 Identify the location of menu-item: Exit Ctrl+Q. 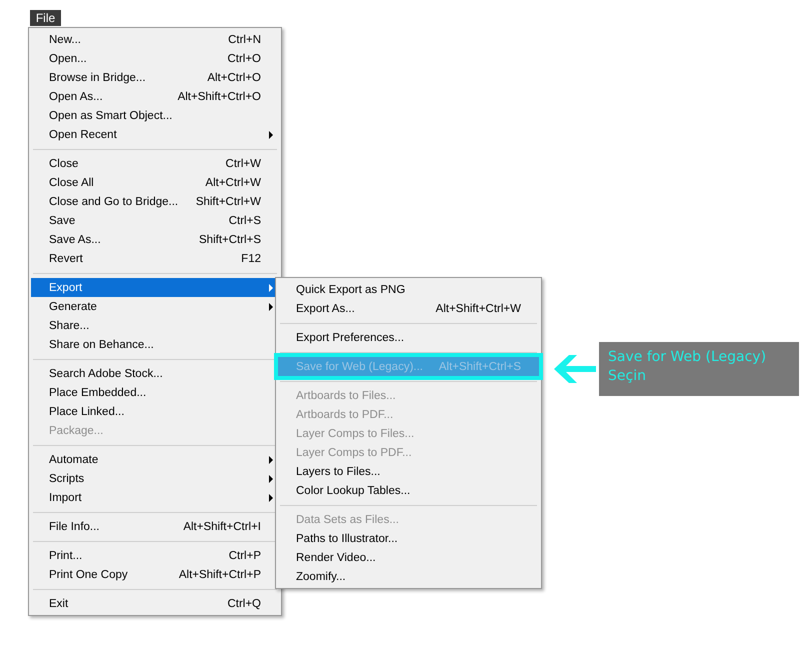
(155, 603).